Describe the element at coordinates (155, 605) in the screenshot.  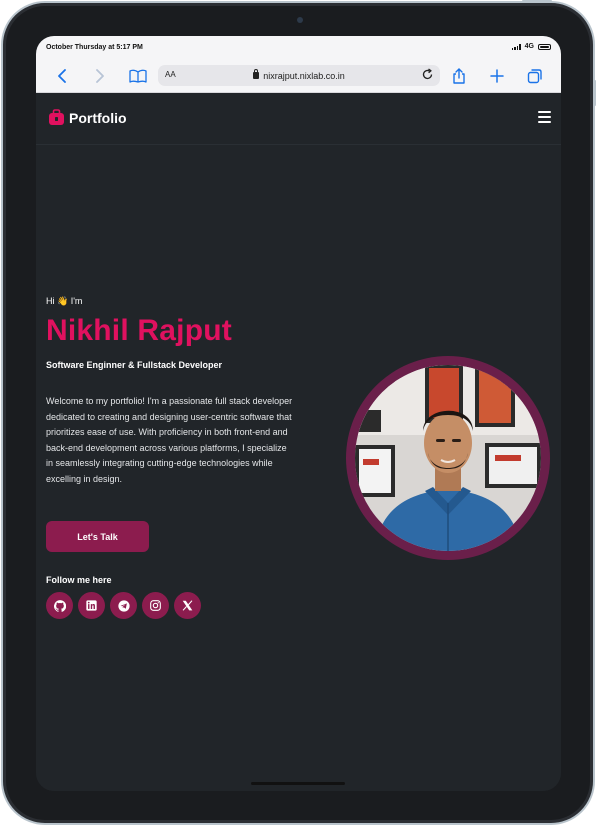
I see `instagram-icon` at that location.